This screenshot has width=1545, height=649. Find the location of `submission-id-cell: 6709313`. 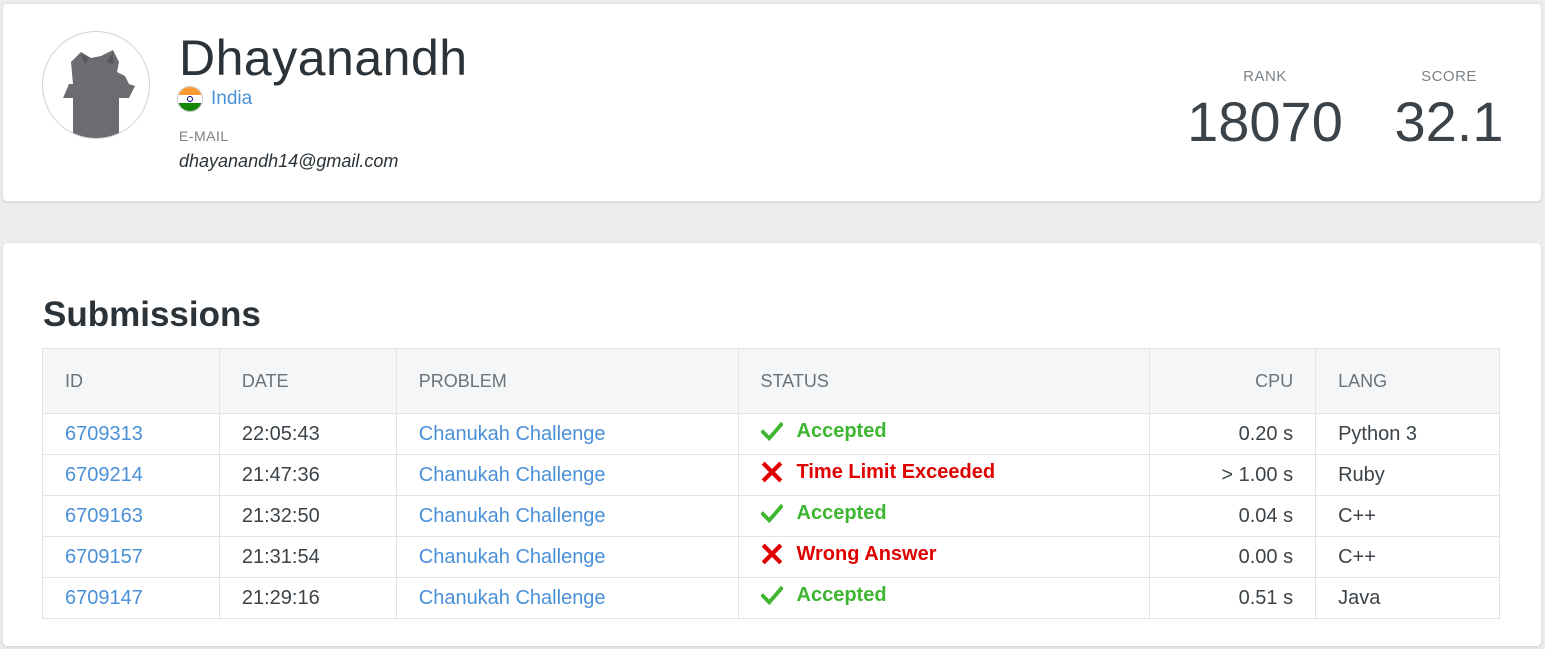

submission-id-cell: 6709313 is located at coordinates (131, 434).